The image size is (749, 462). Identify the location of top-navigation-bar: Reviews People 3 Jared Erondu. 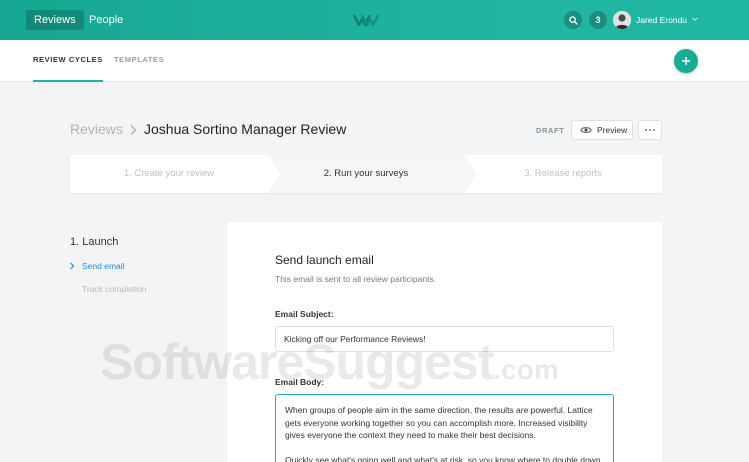
(374, 20).